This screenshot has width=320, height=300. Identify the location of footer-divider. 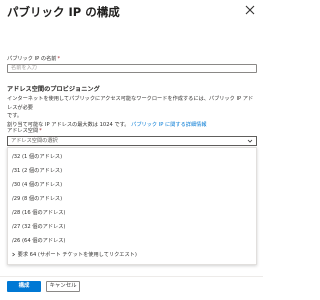
(131, 276).